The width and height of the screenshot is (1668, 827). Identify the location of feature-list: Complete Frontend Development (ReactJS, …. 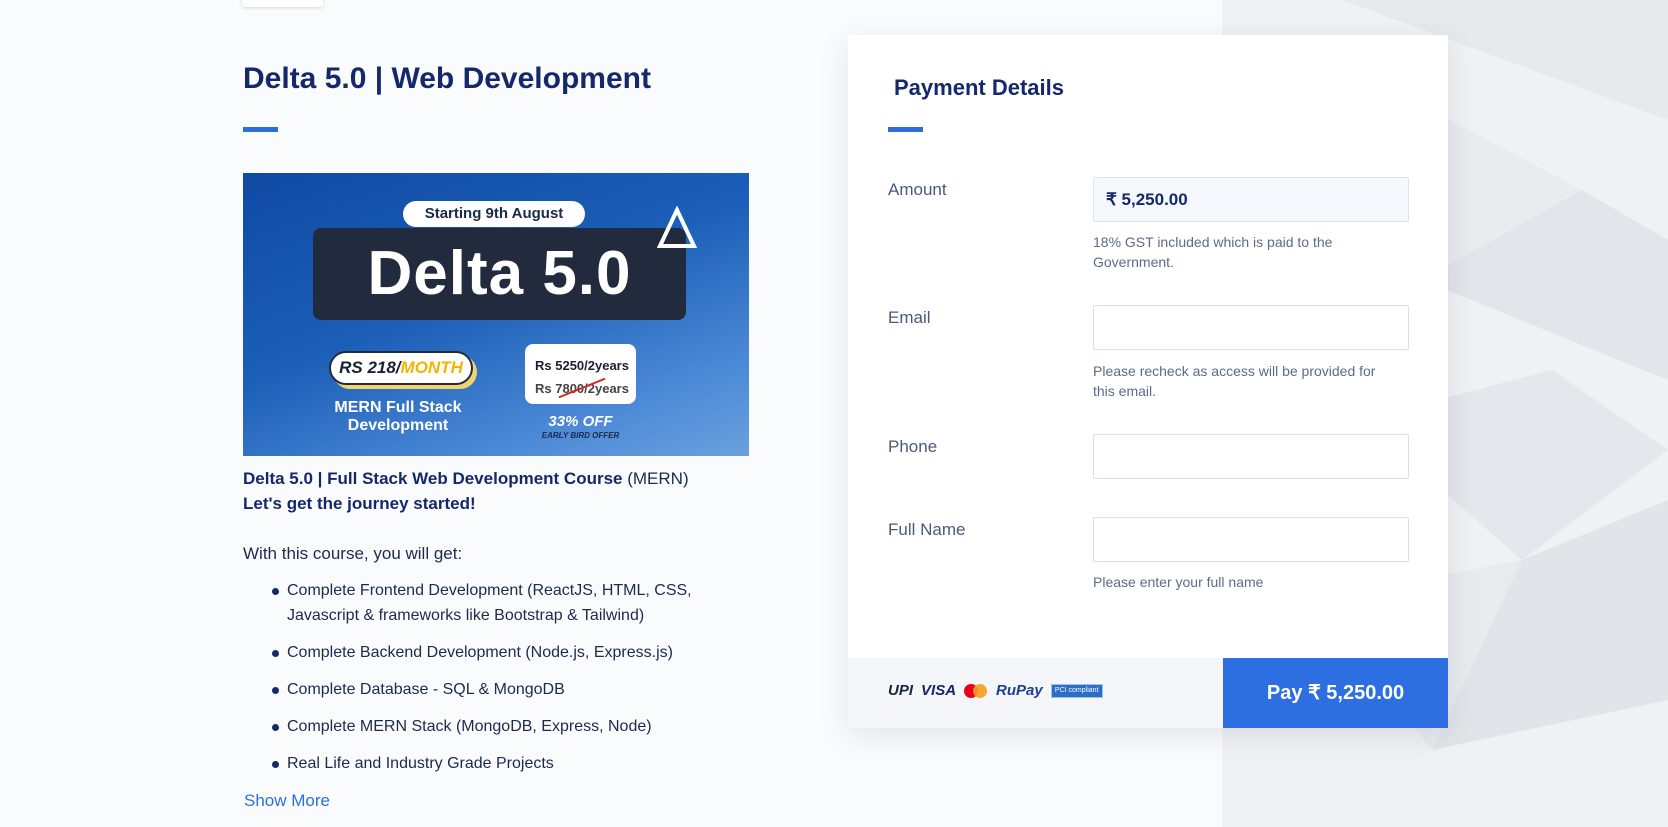
(502, 683).